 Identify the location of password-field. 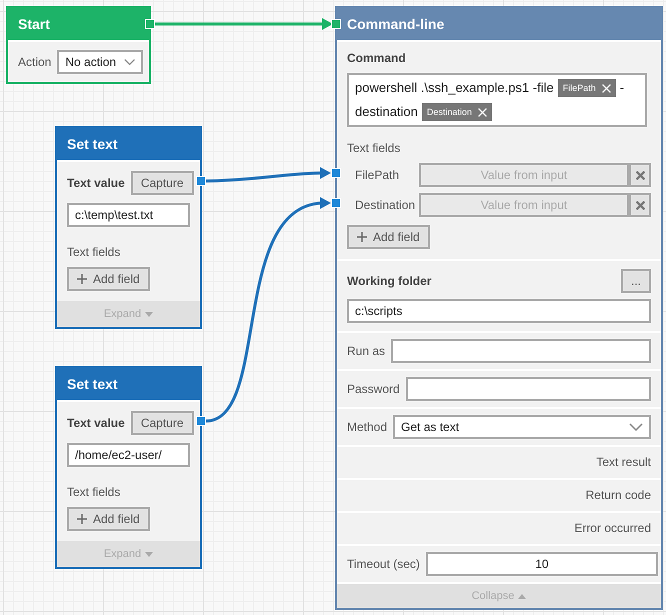
(528, 389).